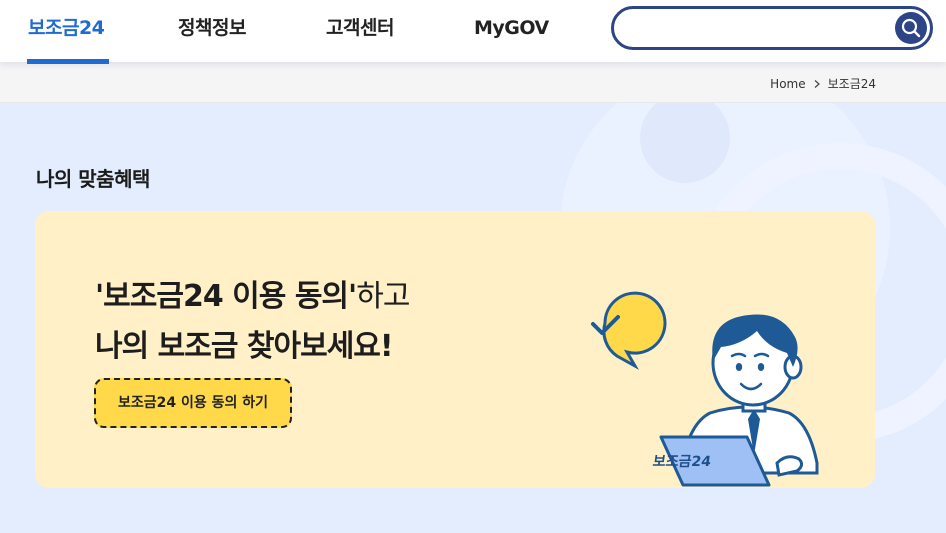  What do you see at coordinates (473, 82) in the screenshot?
I see `breadcrumb-bar: Home 보조금24` at bounding box center [473, 82].